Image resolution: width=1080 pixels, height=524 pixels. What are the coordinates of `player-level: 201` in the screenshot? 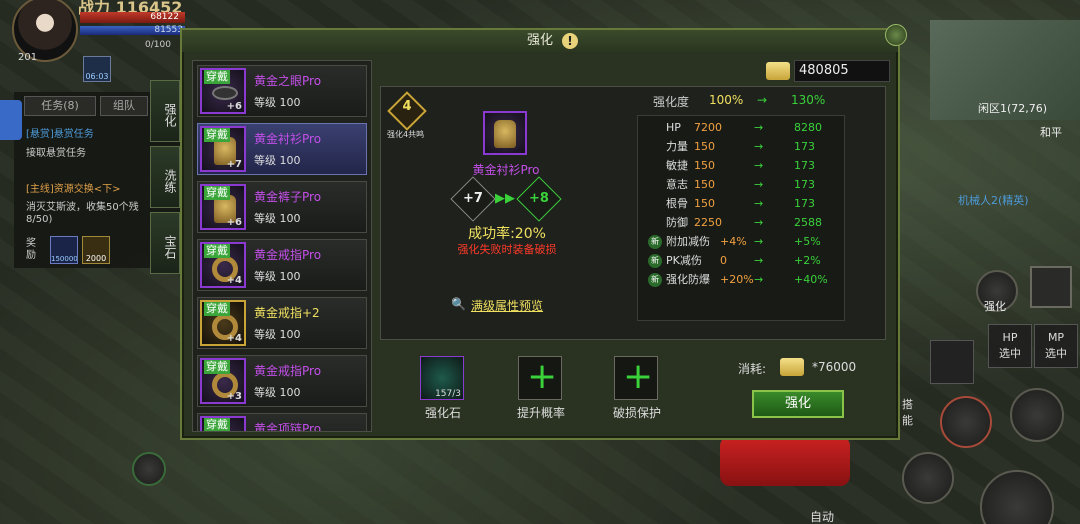 It's located at (28, 57).